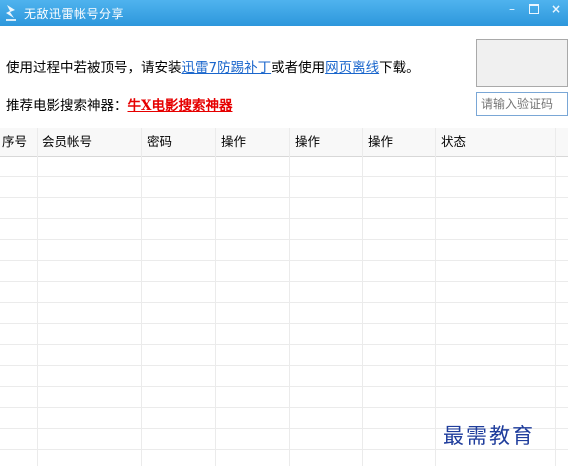 The height and width of the screenshot is (466, 568). What do you see at coordinates (496, 142) in the screenshot?
I see `column-header-status: 状态` at bounding box center [496, 142].